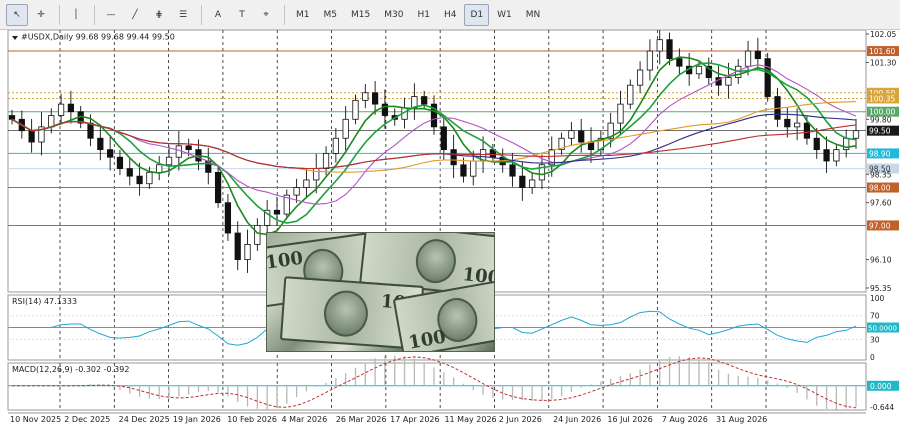  I want to click on y-axis-label: 102.05, so click(883, 34).